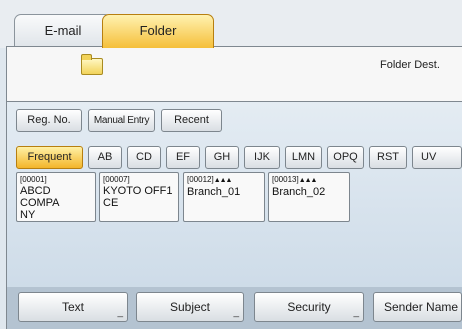 This screenshot has height=329, width=462. Describe the element at coordinates (40, 197) in the screenshot. I see `entry-name-line1: ABCD COMPA` at that location.